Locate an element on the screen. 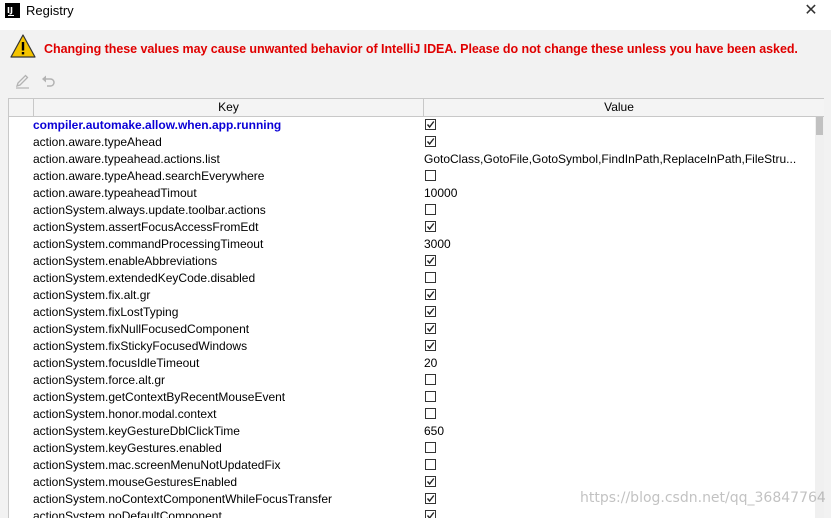 This screenshot has height=518, width=831. registry-key: actionSystem.fix.alt.gr is located at coordinates (92, 295).